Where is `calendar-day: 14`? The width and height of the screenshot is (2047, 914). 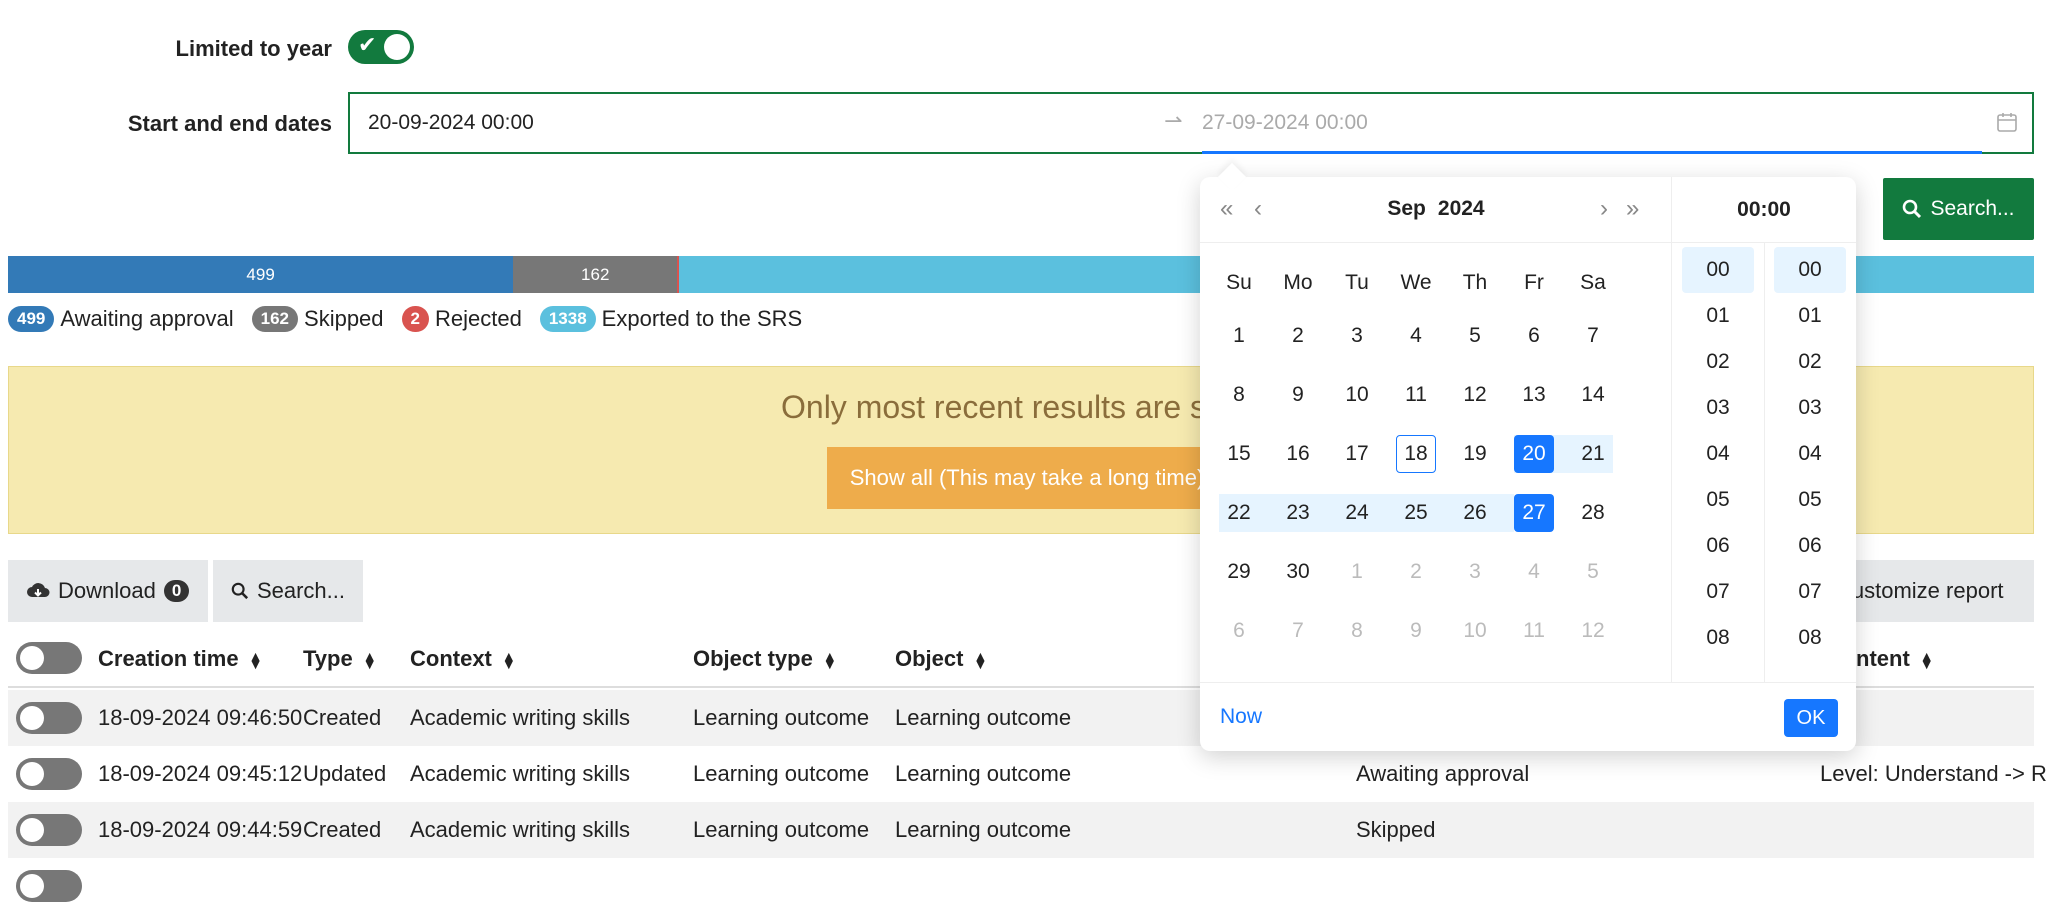 calendar-day: 14 is located at coordinates (1593, 395).